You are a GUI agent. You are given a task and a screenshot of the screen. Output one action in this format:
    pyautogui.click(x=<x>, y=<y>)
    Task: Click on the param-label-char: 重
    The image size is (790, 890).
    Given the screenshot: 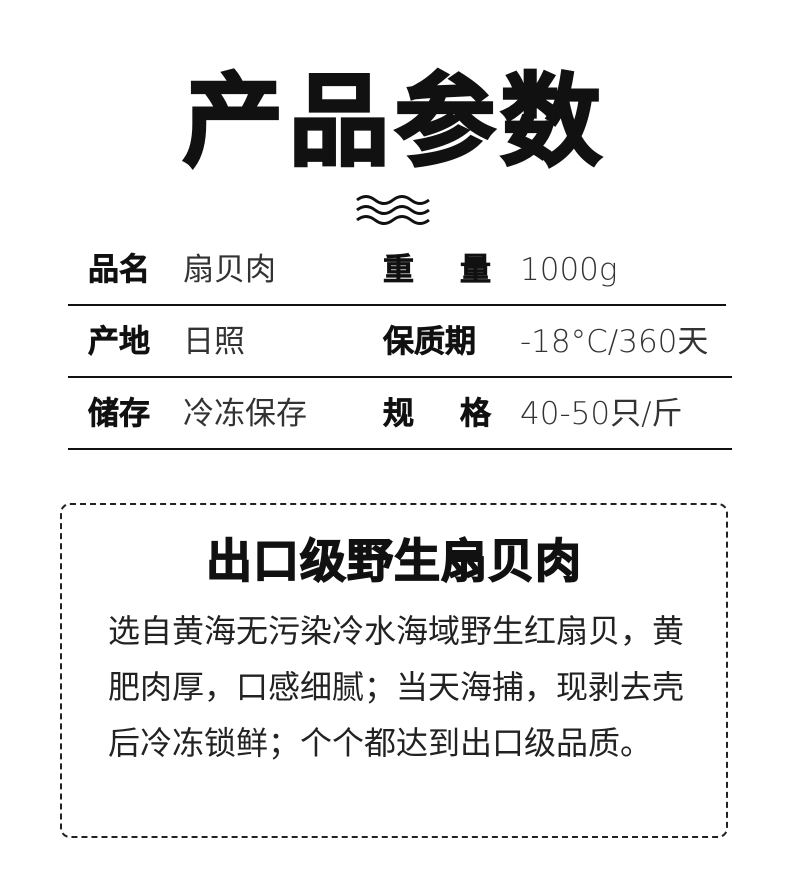 What is the action you would take?
    pyautogui.click(x=399, y=270)
    